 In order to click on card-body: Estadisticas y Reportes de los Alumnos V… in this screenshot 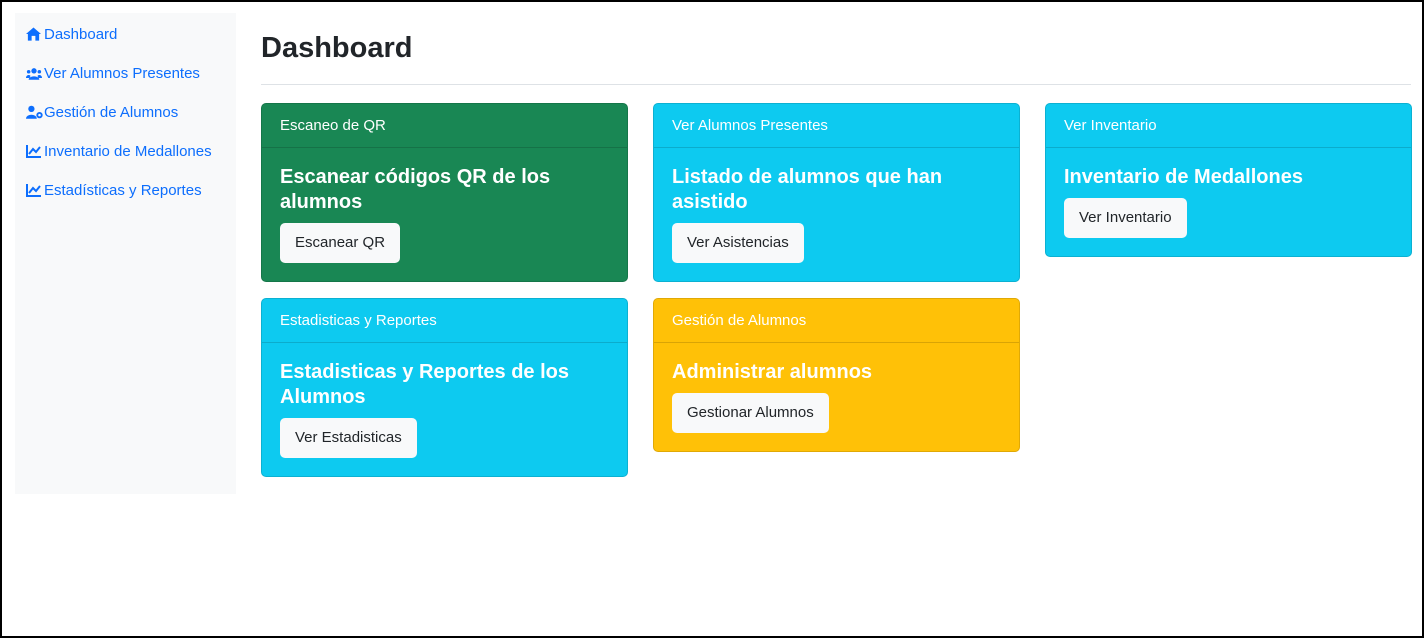, I will do `click(444, 408)`.